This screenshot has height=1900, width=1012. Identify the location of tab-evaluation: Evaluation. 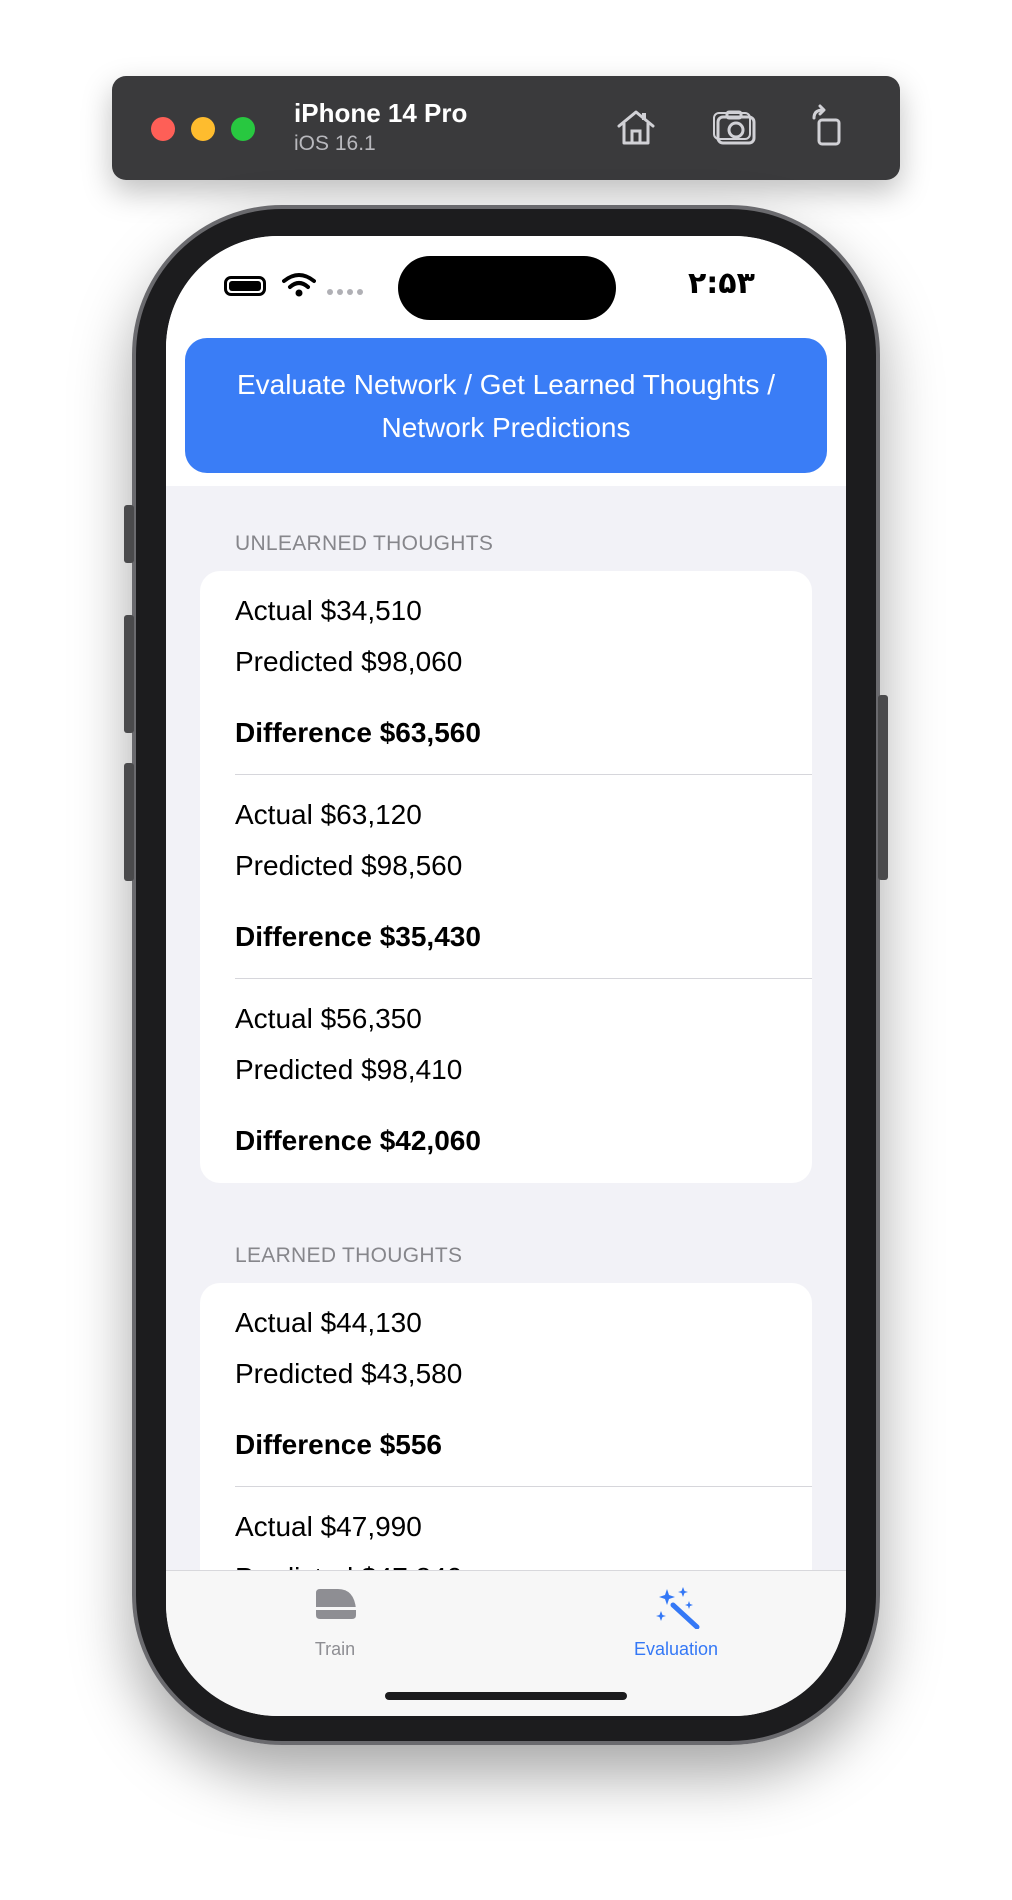
(676, 1626).